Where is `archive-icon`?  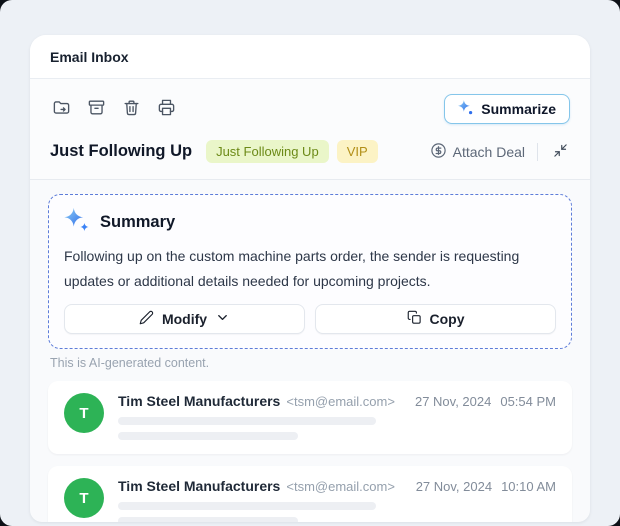 archive-icon is located at coordinates (96, 109).